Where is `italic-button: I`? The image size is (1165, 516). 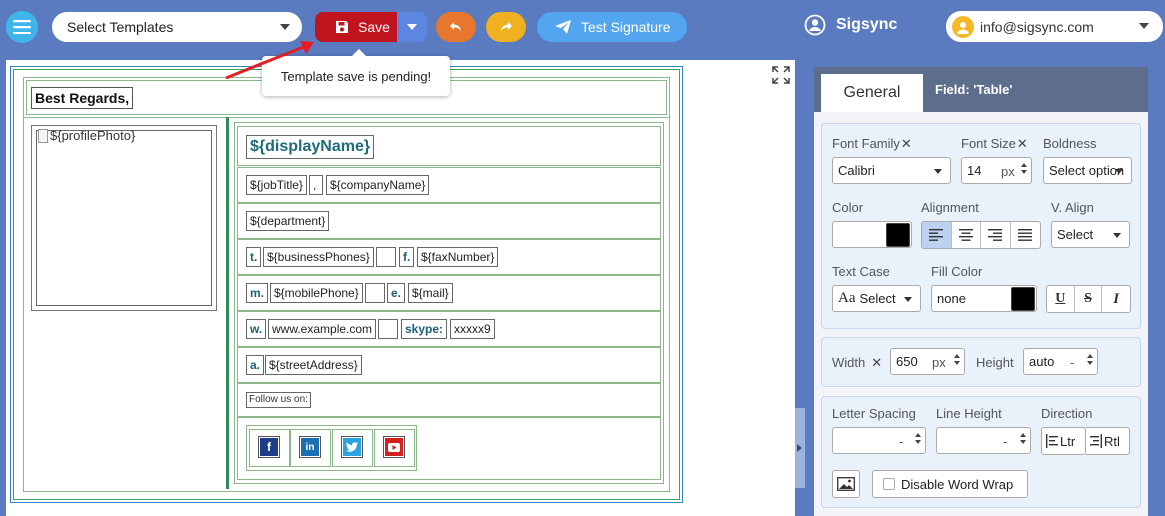 italic-button: I is located at coordinates (1116, 299).